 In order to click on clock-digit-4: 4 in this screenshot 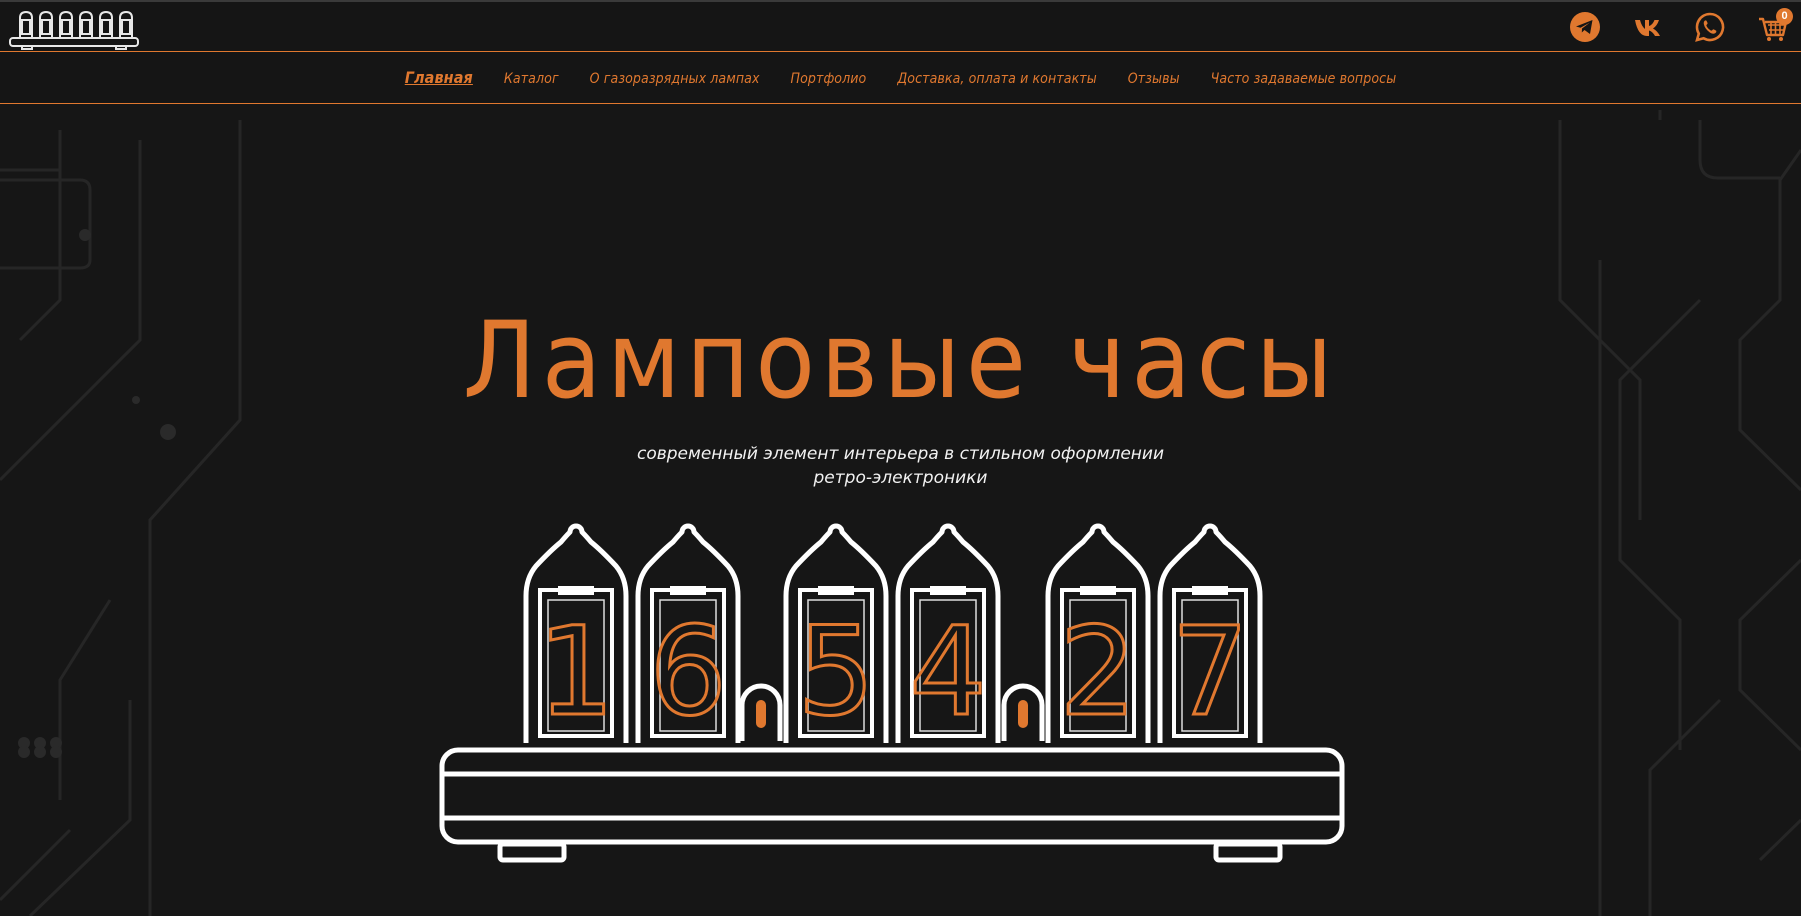, I will do `click(948, 672)`.